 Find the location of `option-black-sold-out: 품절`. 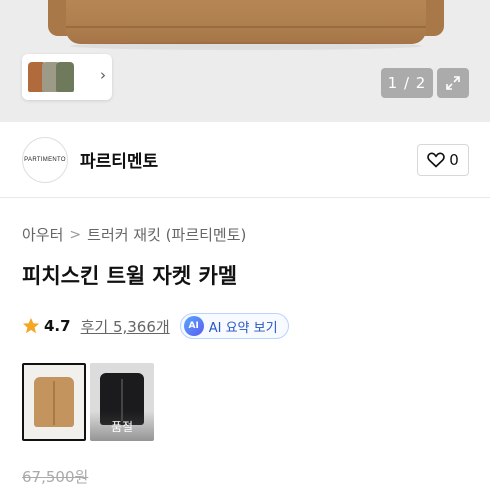

option-black-sold-out: 품절 is located at coordinates (122, 402).